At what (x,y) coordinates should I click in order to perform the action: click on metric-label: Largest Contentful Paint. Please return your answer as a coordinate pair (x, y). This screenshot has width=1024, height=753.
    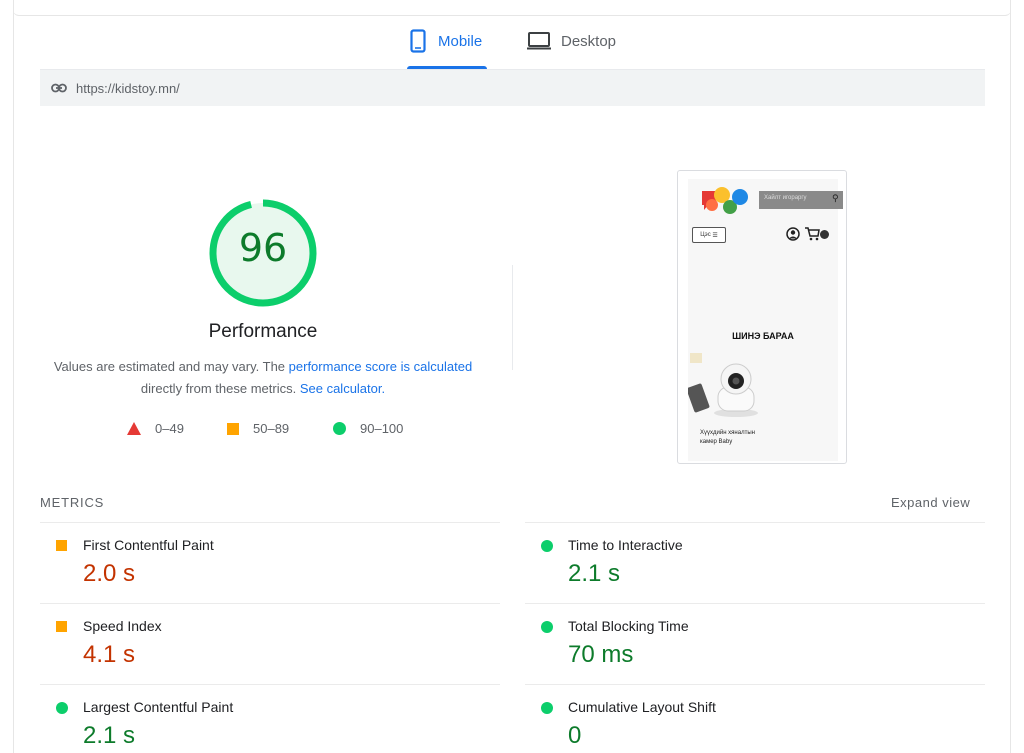
    Looking at the image, I should click on (158, 707).